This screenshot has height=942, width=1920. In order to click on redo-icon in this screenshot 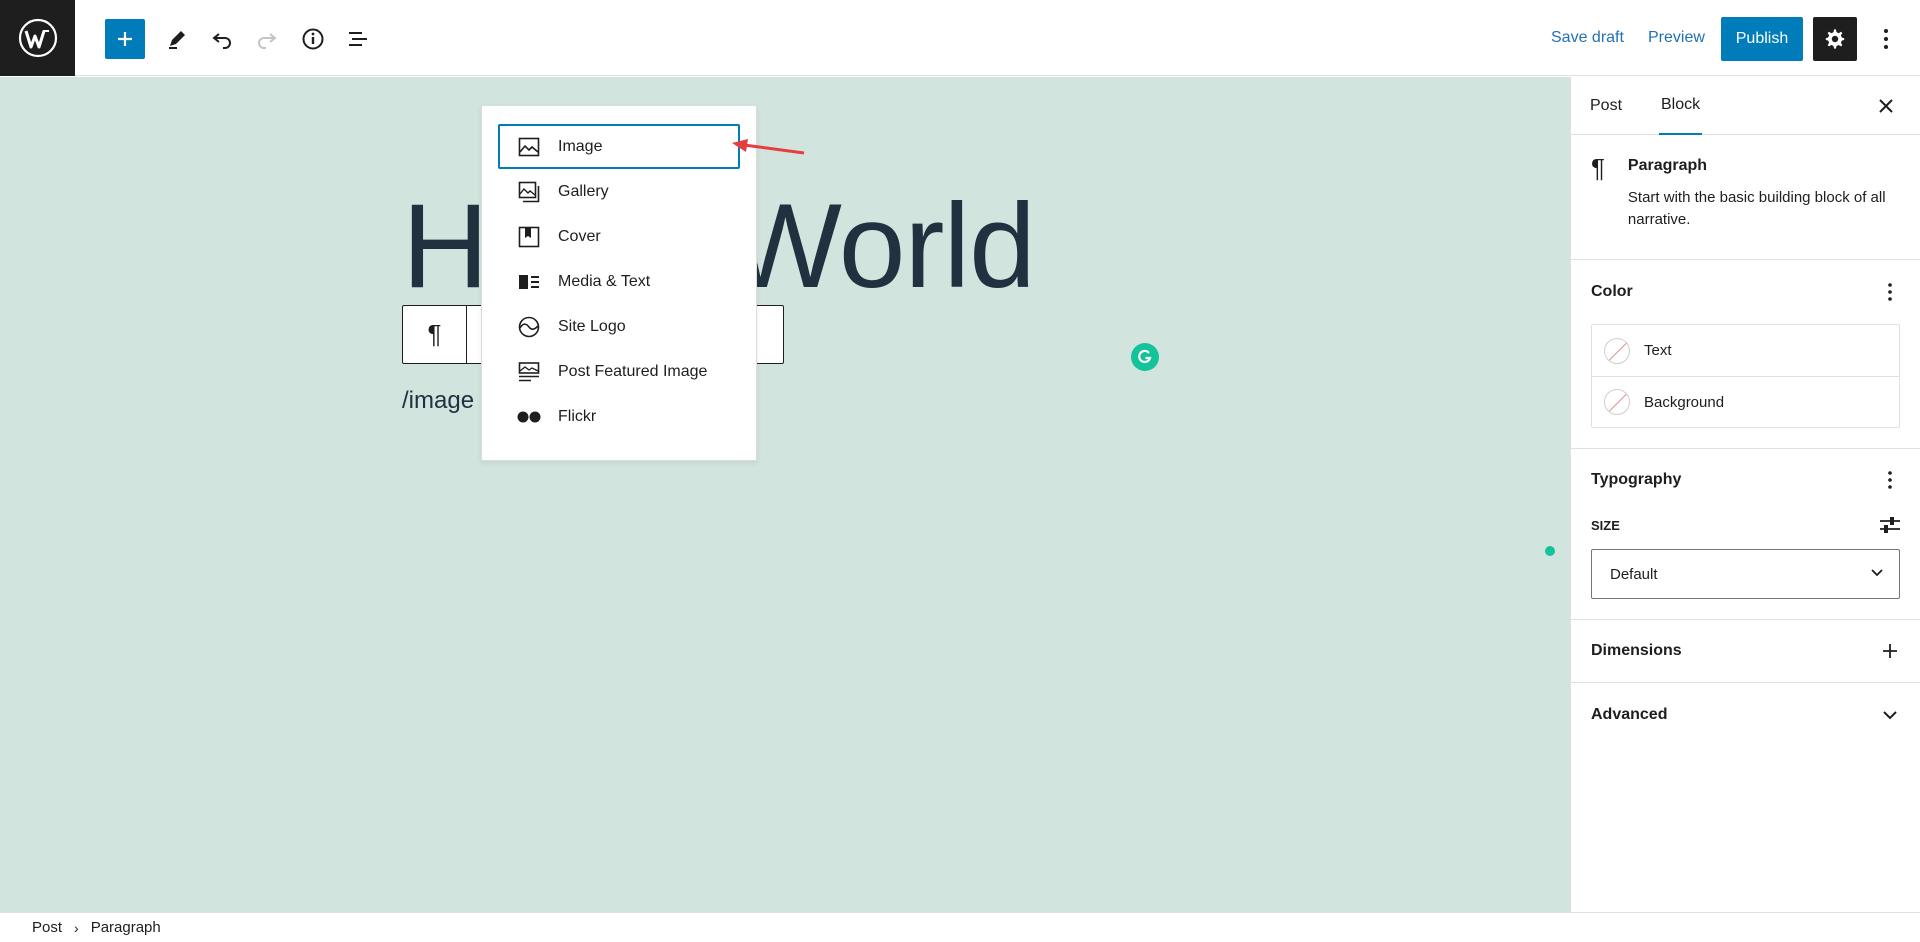, I will do `click(267, 41)`.